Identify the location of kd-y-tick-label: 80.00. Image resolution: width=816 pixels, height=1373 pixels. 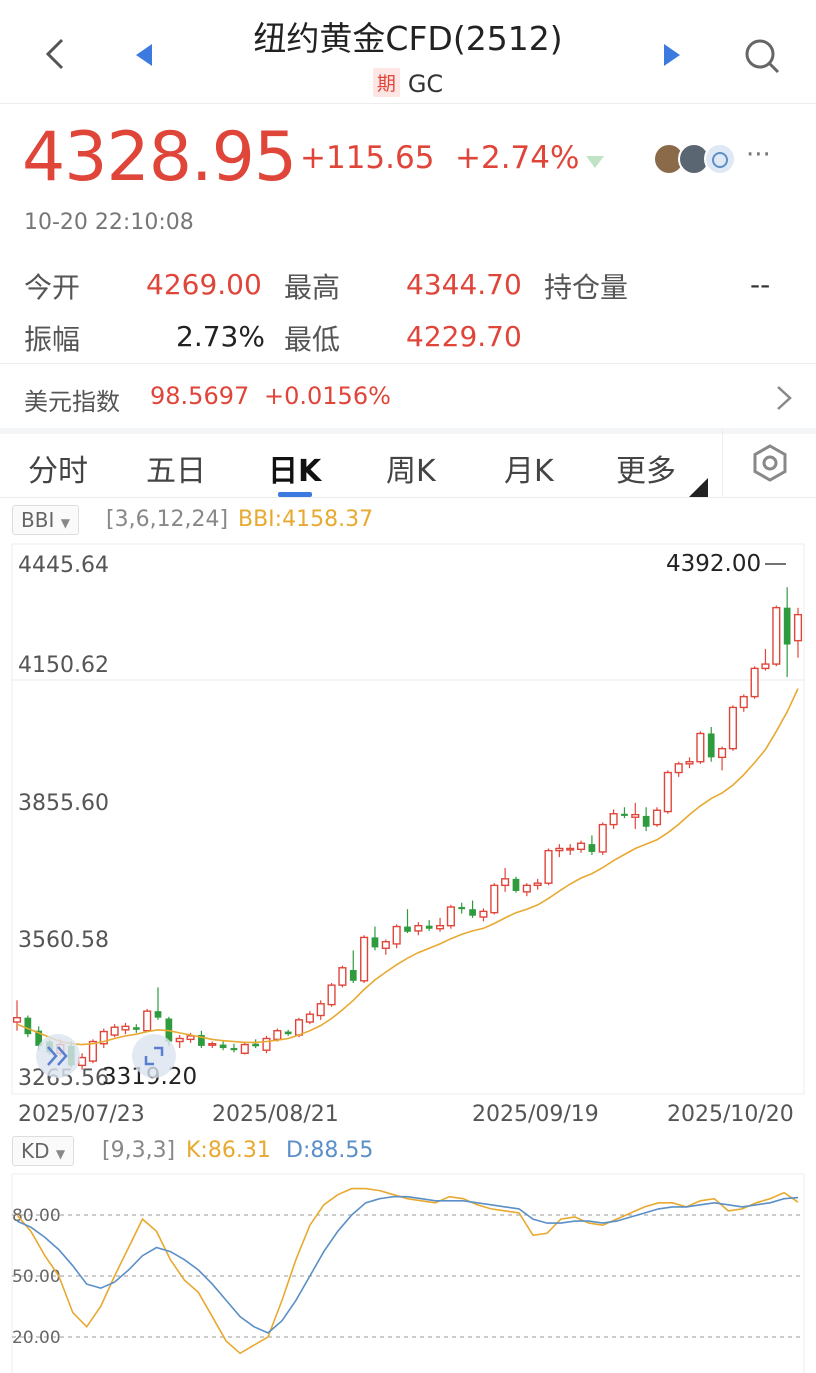
(36, 1216).